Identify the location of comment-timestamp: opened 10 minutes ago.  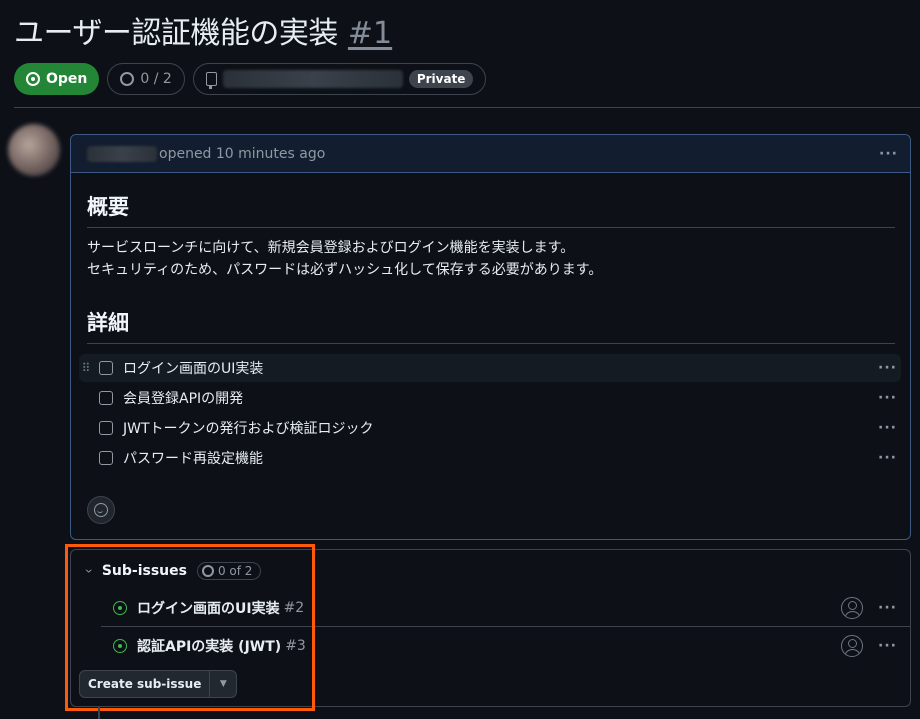
(242, 153).